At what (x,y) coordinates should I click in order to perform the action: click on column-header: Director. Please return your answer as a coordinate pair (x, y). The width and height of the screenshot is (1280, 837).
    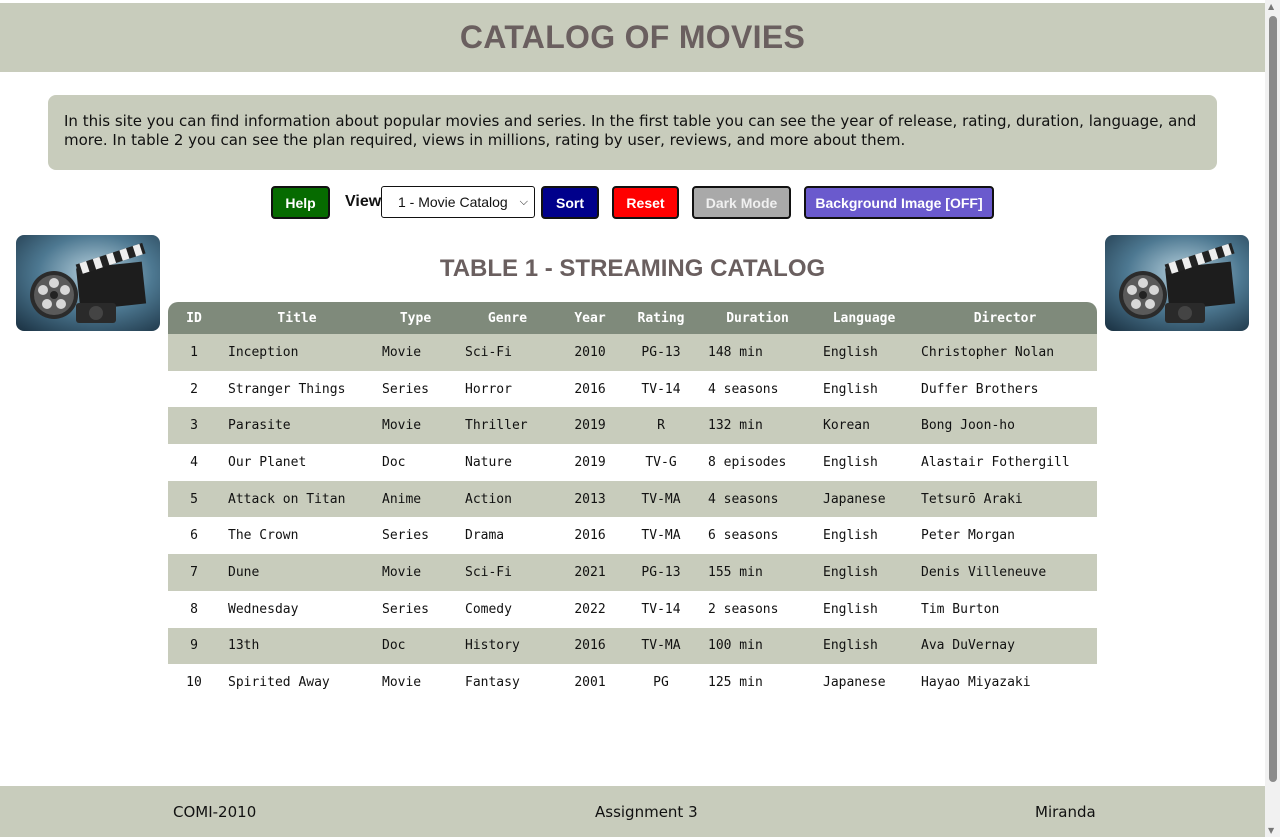
    Looking at the image, I should click on (1005, 318).